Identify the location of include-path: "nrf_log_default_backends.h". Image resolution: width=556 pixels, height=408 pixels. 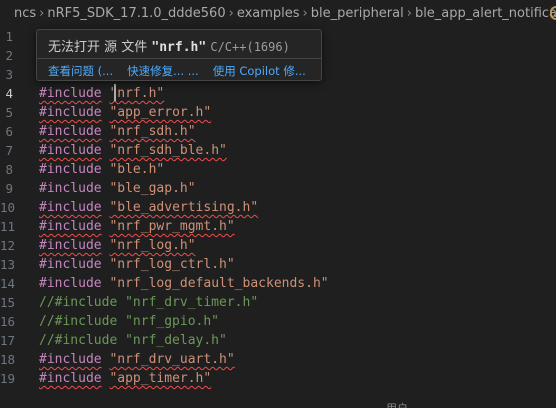
(219, 283).